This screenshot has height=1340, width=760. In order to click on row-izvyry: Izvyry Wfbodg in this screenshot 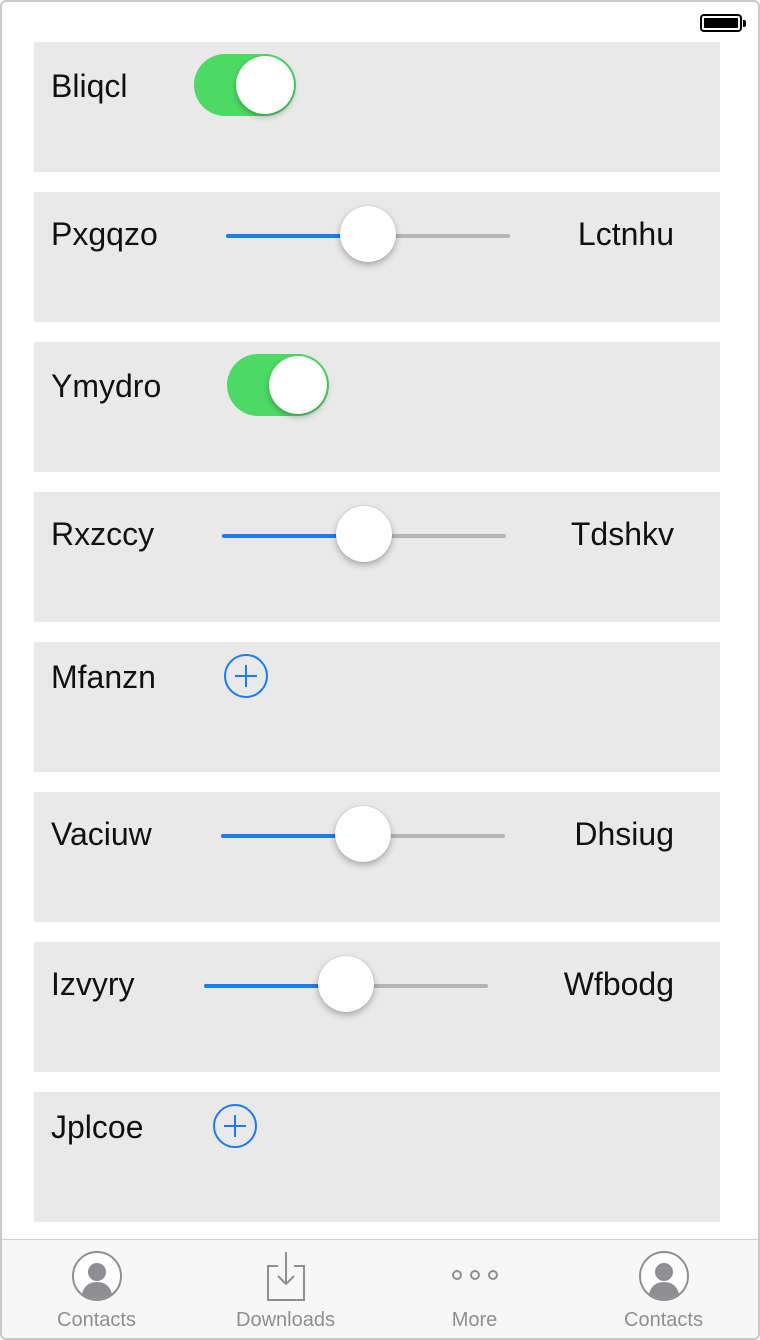, I will do `click(377, 1007)`.